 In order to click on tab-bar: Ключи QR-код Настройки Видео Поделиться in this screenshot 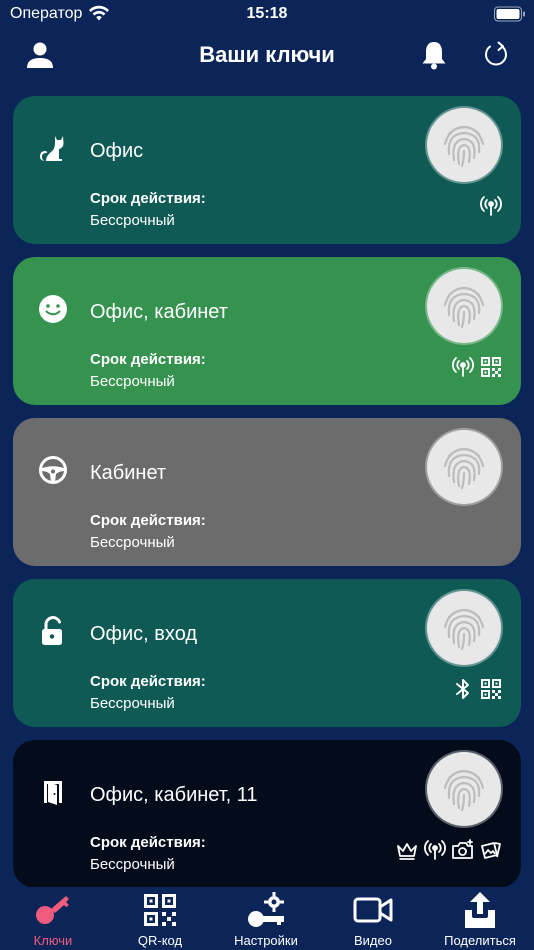, I will do `click(267, 918)`.